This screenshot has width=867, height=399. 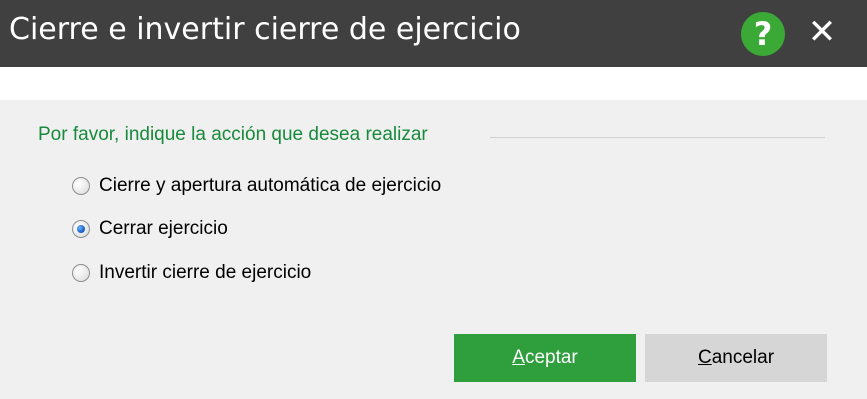 I want to click on group-divider, so click(x=657, y=137).